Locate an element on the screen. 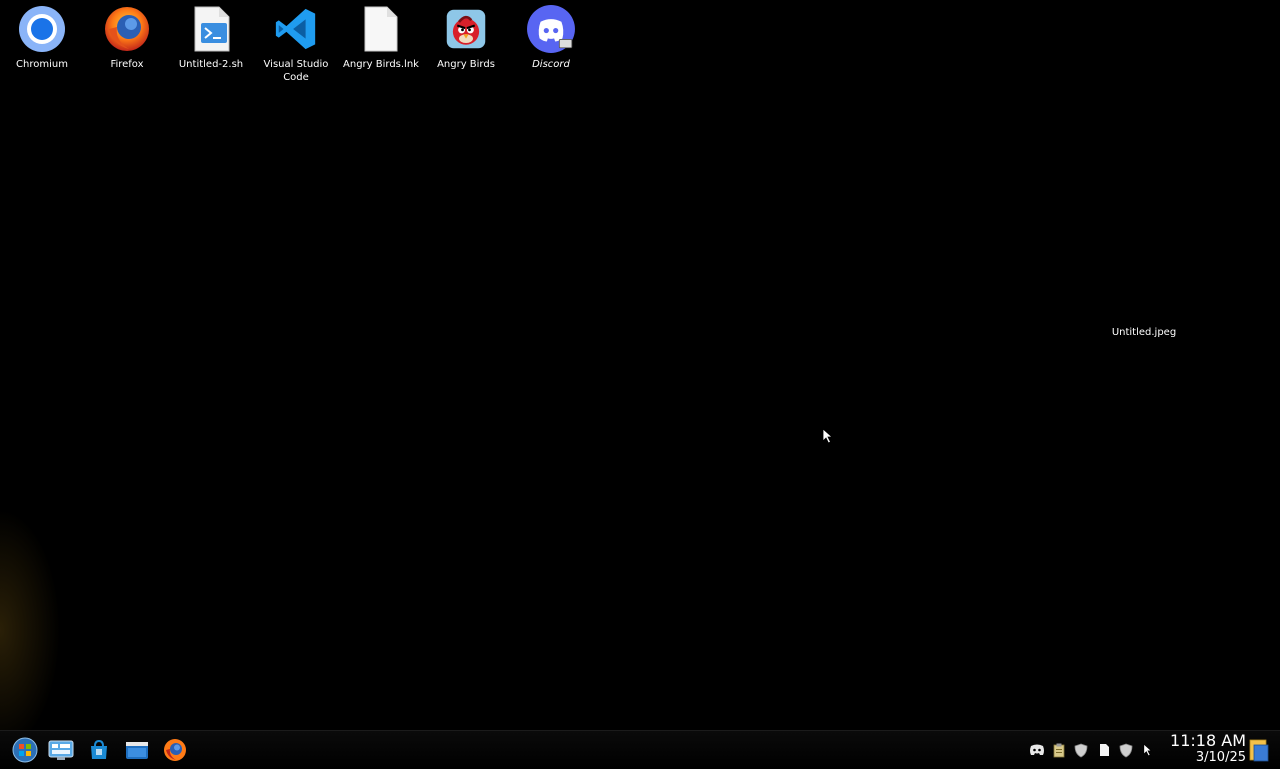 This screenshot has height=769, width=1280. desktop-icon-label: Untitled-2.sh is located at coordinates (211, 64).